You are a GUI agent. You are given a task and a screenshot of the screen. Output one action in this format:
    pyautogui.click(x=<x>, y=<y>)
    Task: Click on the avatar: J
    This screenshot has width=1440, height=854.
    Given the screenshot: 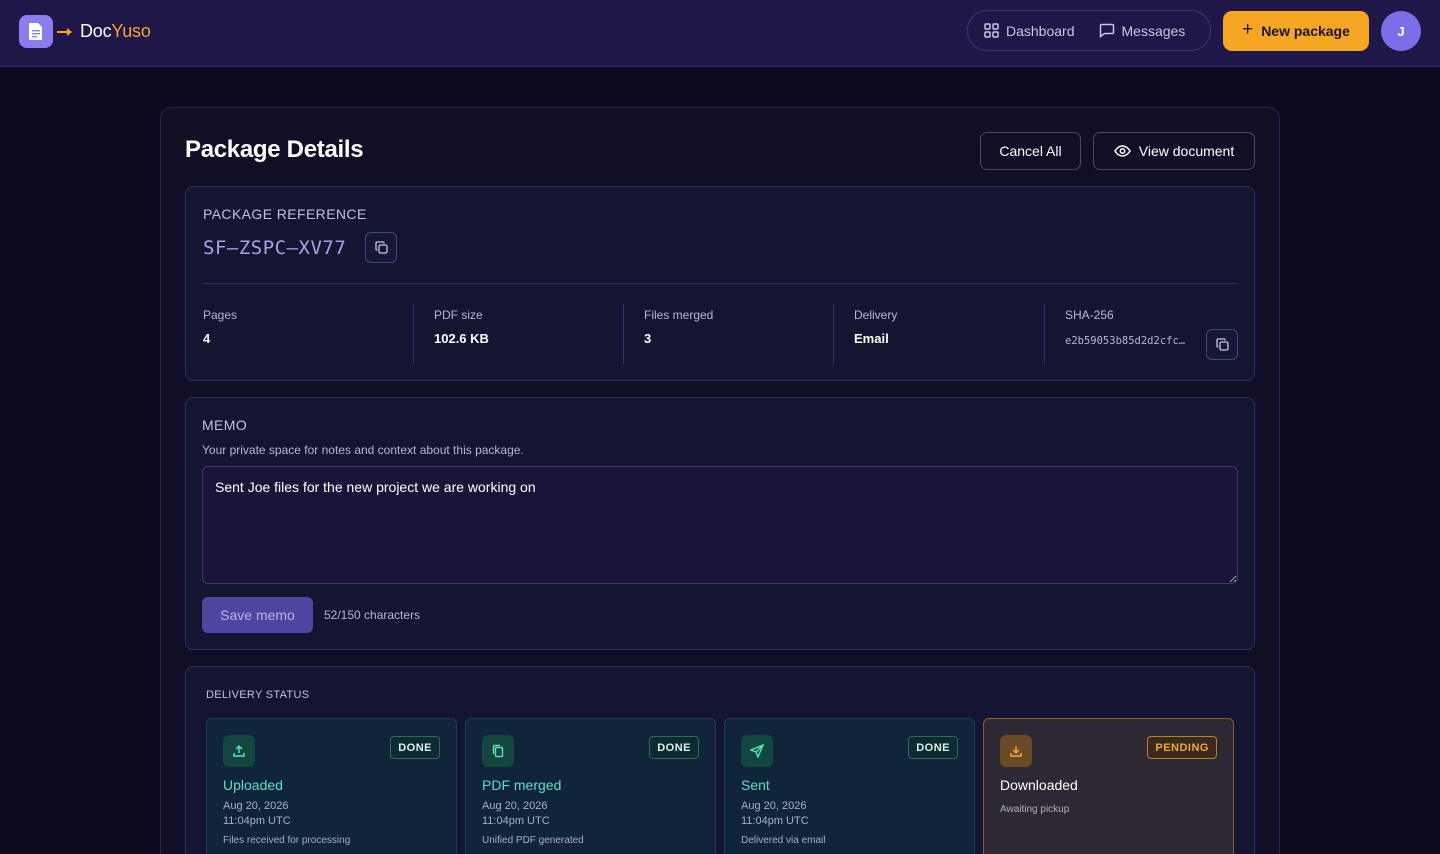 What is the action you would take?
    pyautogui.click(x=1401, y=31)
    